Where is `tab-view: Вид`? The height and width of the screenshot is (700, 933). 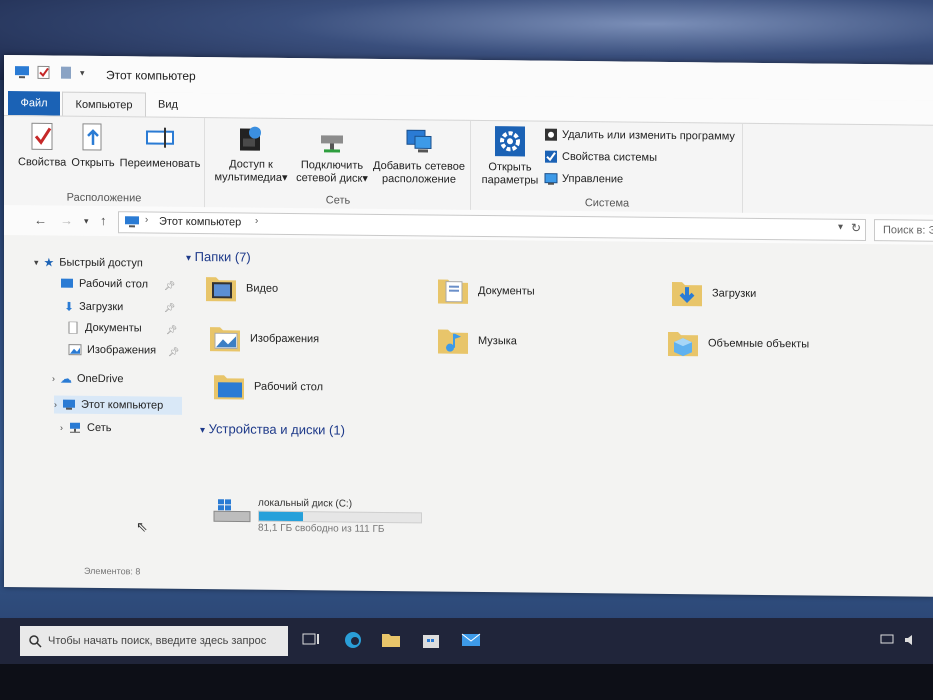
tab-view: Вид is located at coordinates (168, 105).